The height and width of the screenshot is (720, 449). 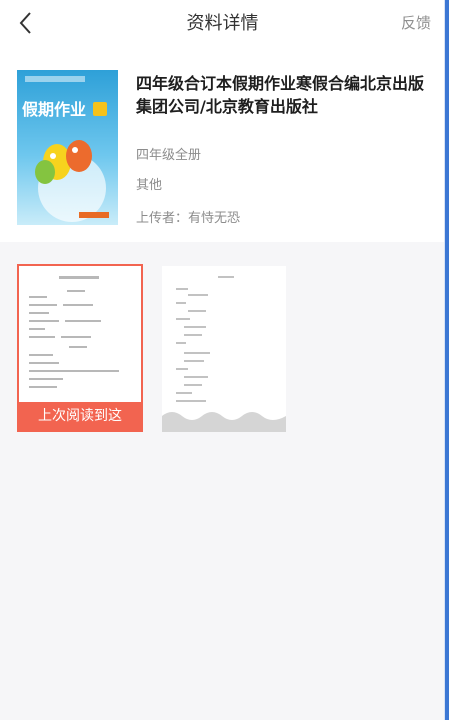 What do you see at coordinates (188, 218) in the screenshot?
I see `book-uploader: 上传者：有恃无恐` at bounding box center [188, 218].